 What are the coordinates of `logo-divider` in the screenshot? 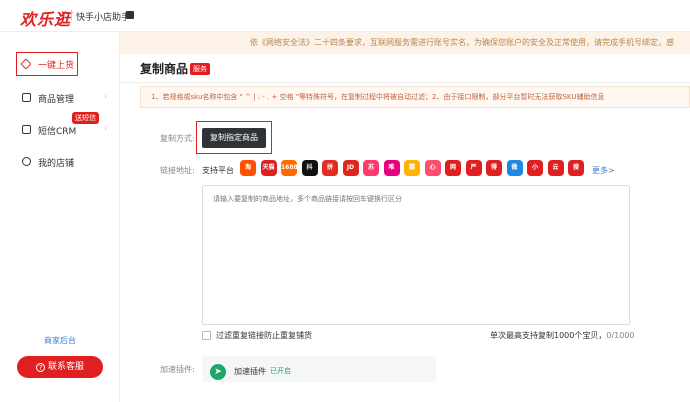 It's located at (71, 15).